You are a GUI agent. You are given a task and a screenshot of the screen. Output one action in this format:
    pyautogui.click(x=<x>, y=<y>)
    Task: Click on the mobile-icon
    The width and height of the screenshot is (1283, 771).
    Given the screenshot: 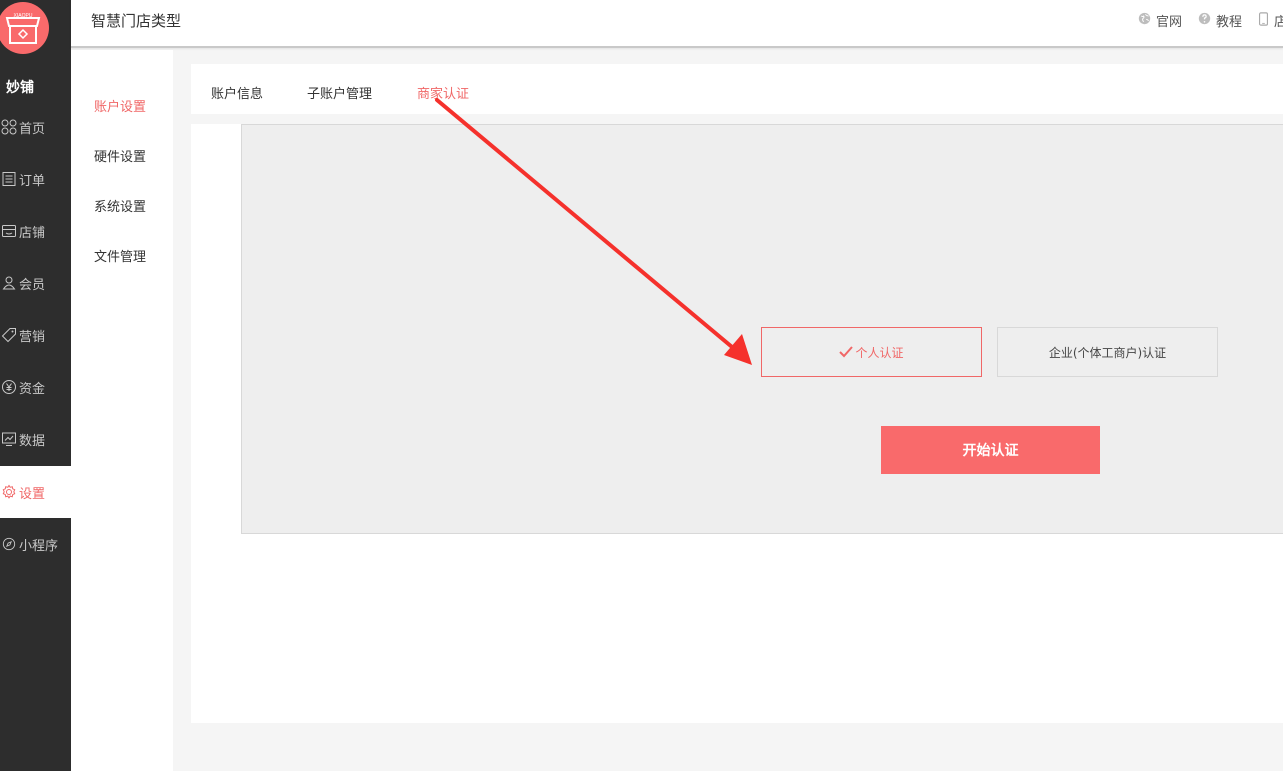 What is the action you would take?
    pyautogui.click(x=1263, y=20)
    